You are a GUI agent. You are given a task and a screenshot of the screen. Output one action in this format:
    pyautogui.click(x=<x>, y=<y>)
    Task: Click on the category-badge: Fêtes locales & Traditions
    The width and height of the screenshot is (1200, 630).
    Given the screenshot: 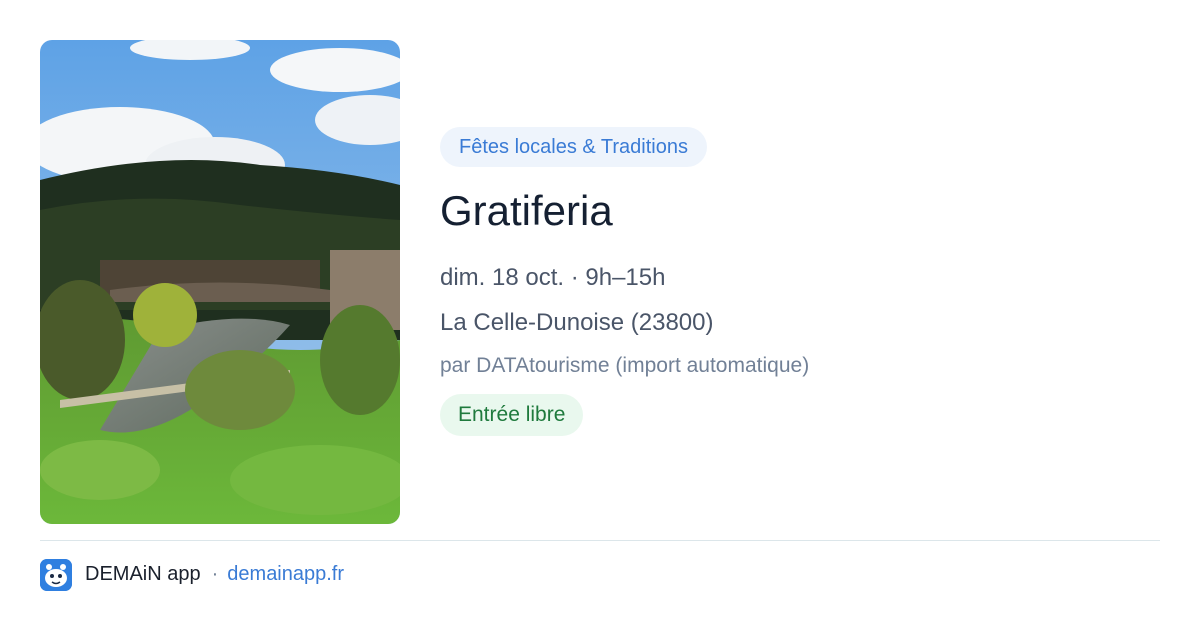 What is the action you would take?
    pyautogui.click(x=573, y=147)
    